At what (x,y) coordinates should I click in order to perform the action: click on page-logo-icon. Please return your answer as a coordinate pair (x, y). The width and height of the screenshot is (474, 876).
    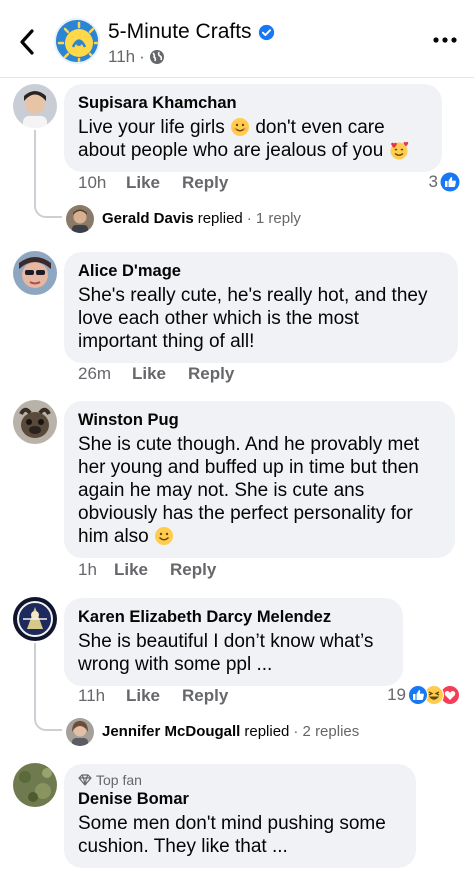
    Looking at the image, I should click on (77, 41).